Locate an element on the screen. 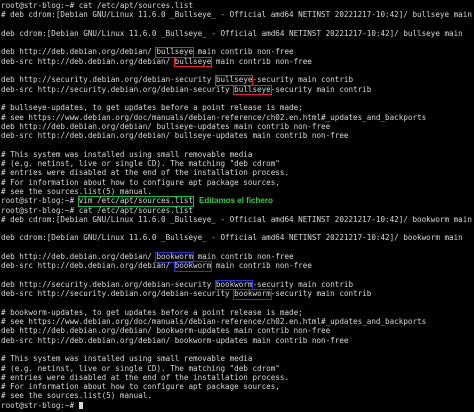 This screenshot has width=474, height=412. highlight-box-green: vim /etc/apt/sources.list is located at coordinates (136, 201).